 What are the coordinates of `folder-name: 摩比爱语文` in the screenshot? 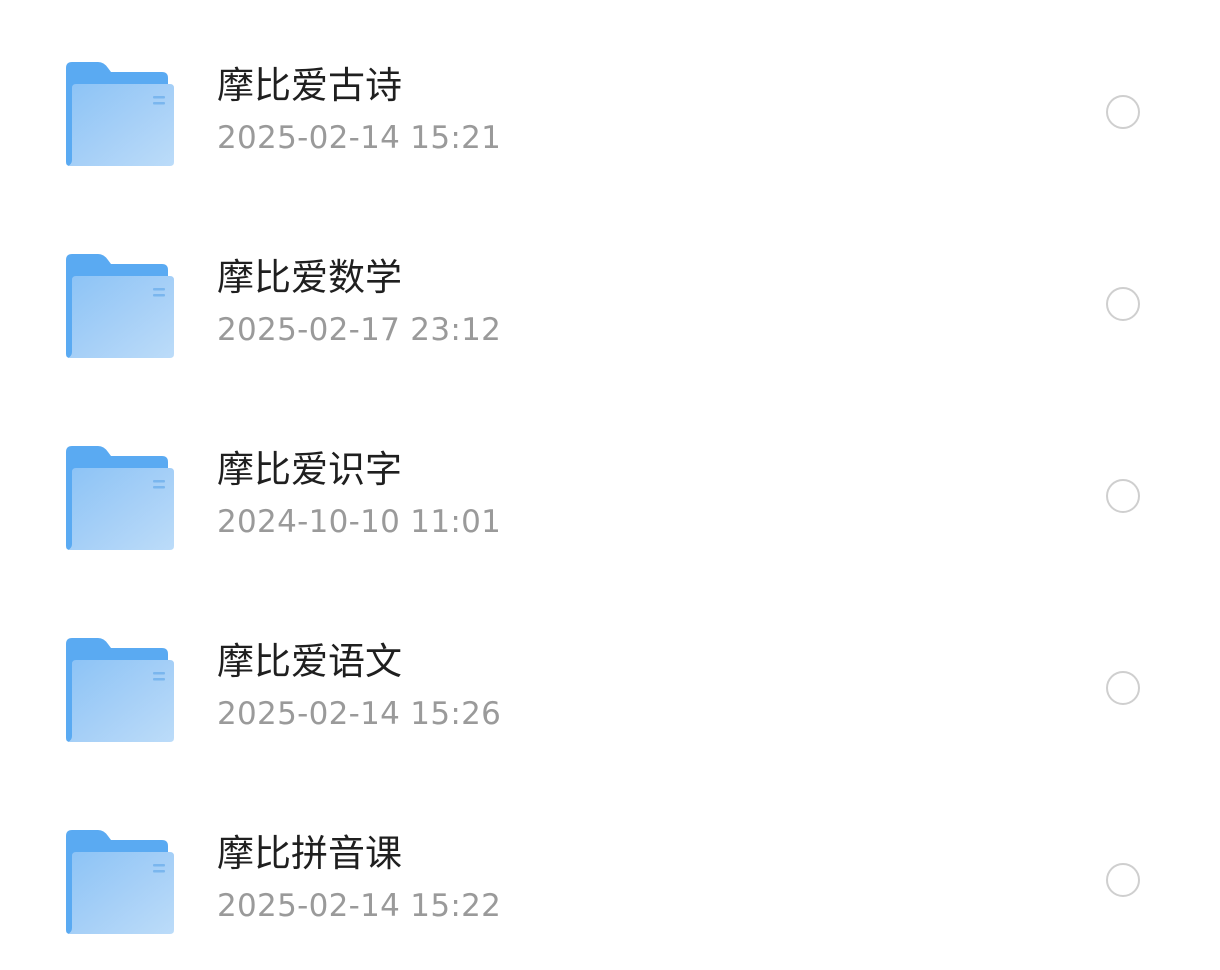 It's located at (309, 661).